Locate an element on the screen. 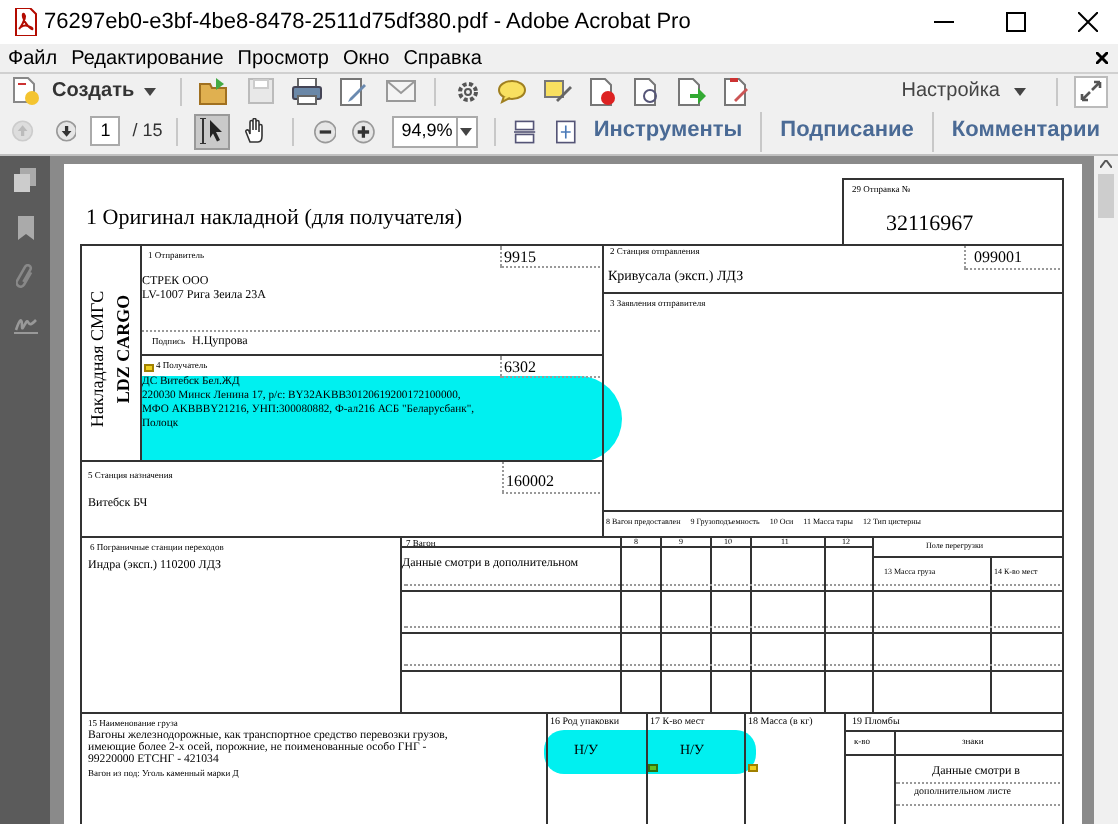  window-title: 76297eb0-e3bf-4be8-8478-2511d75df380.pdf - Adobe Acrobat Pro is located at coordinates (367, 22).